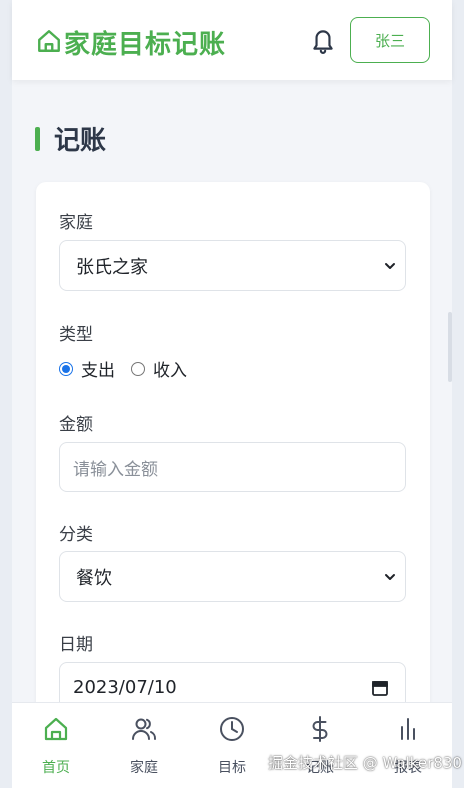  I want to click on amount-label: 金额, so click(76, 425).